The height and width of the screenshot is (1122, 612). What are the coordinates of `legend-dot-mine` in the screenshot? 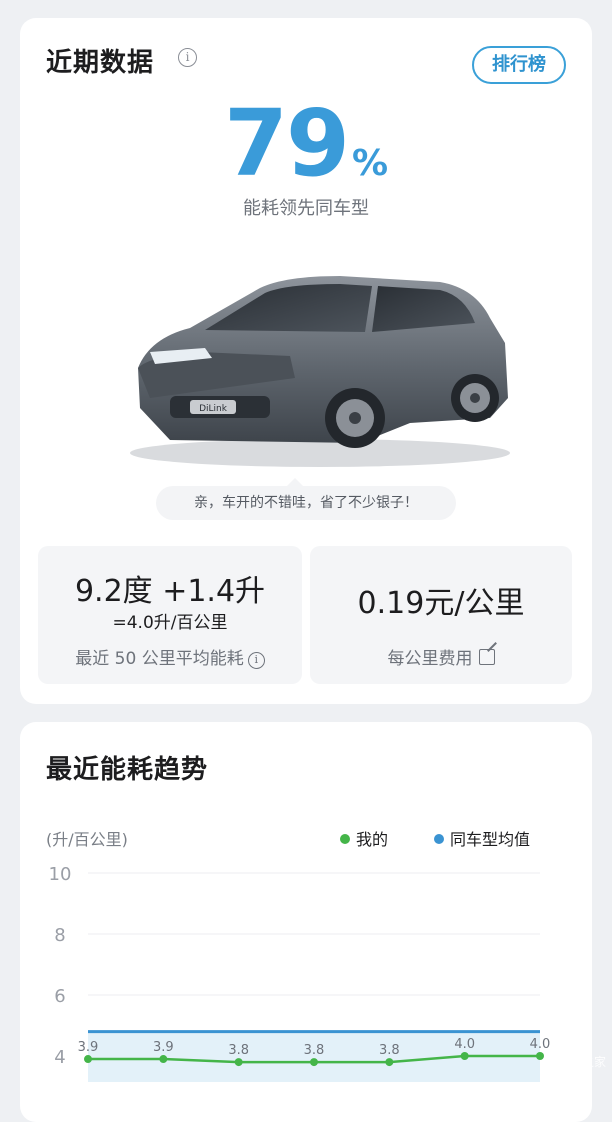 It's located at (345, 839).